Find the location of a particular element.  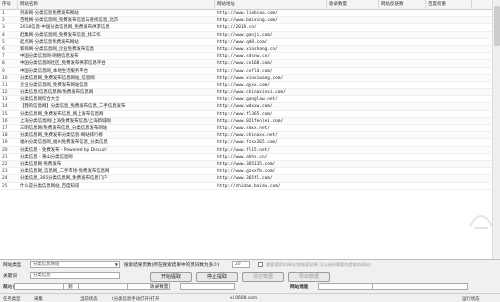

row-site-name: 三明信息网/免费发布信息_分类信息发布网站 is located at coordinates (64, 128).